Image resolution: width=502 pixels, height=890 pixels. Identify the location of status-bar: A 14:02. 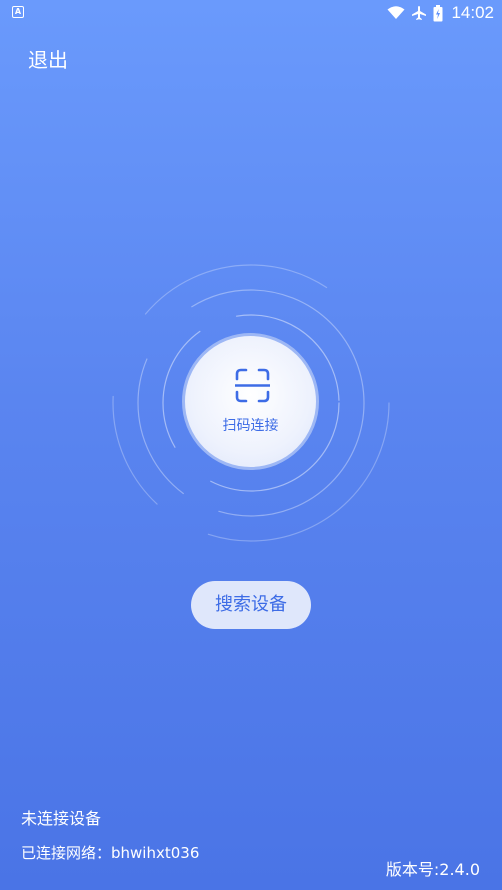
(251, 13).